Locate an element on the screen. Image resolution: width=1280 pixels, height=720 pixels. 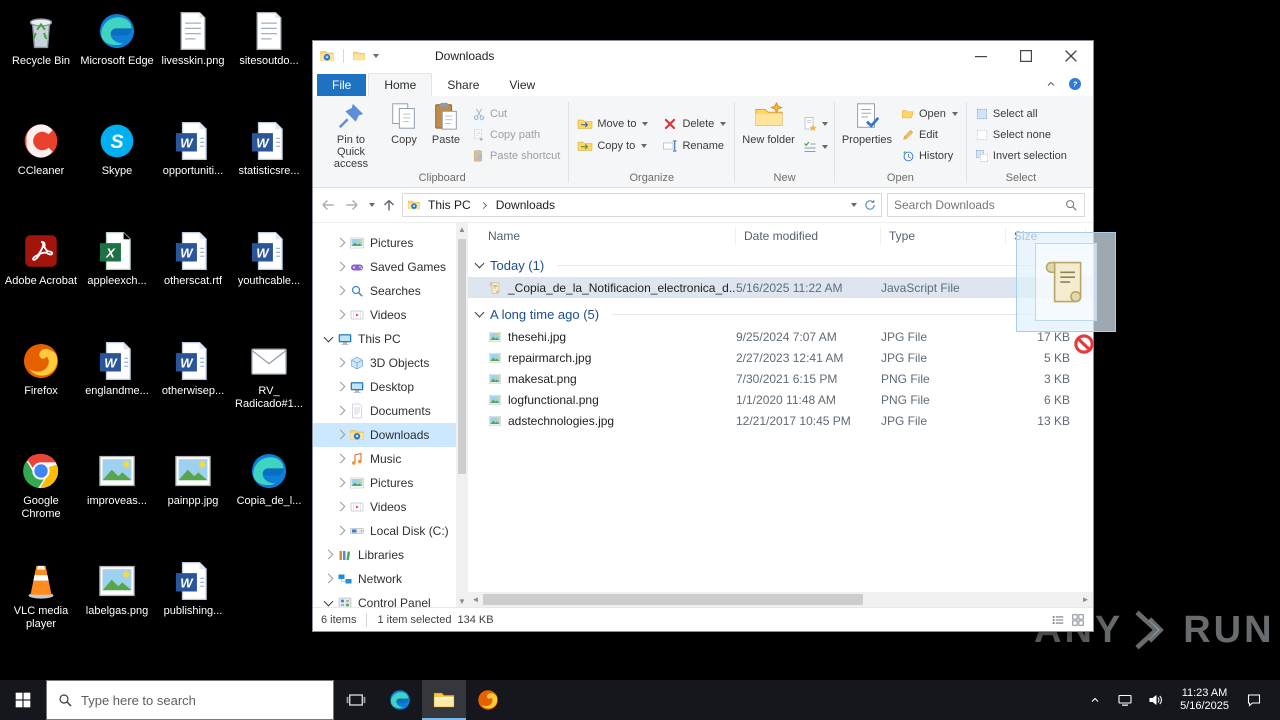
delete-button: Delete is located at coordinates (694, 123).